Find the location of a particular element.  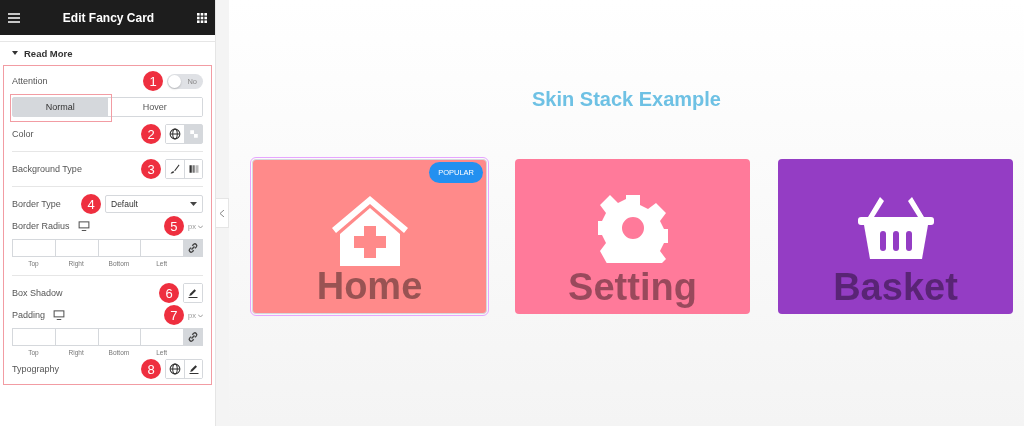

gear-icon is located at coordinates (632, 228).